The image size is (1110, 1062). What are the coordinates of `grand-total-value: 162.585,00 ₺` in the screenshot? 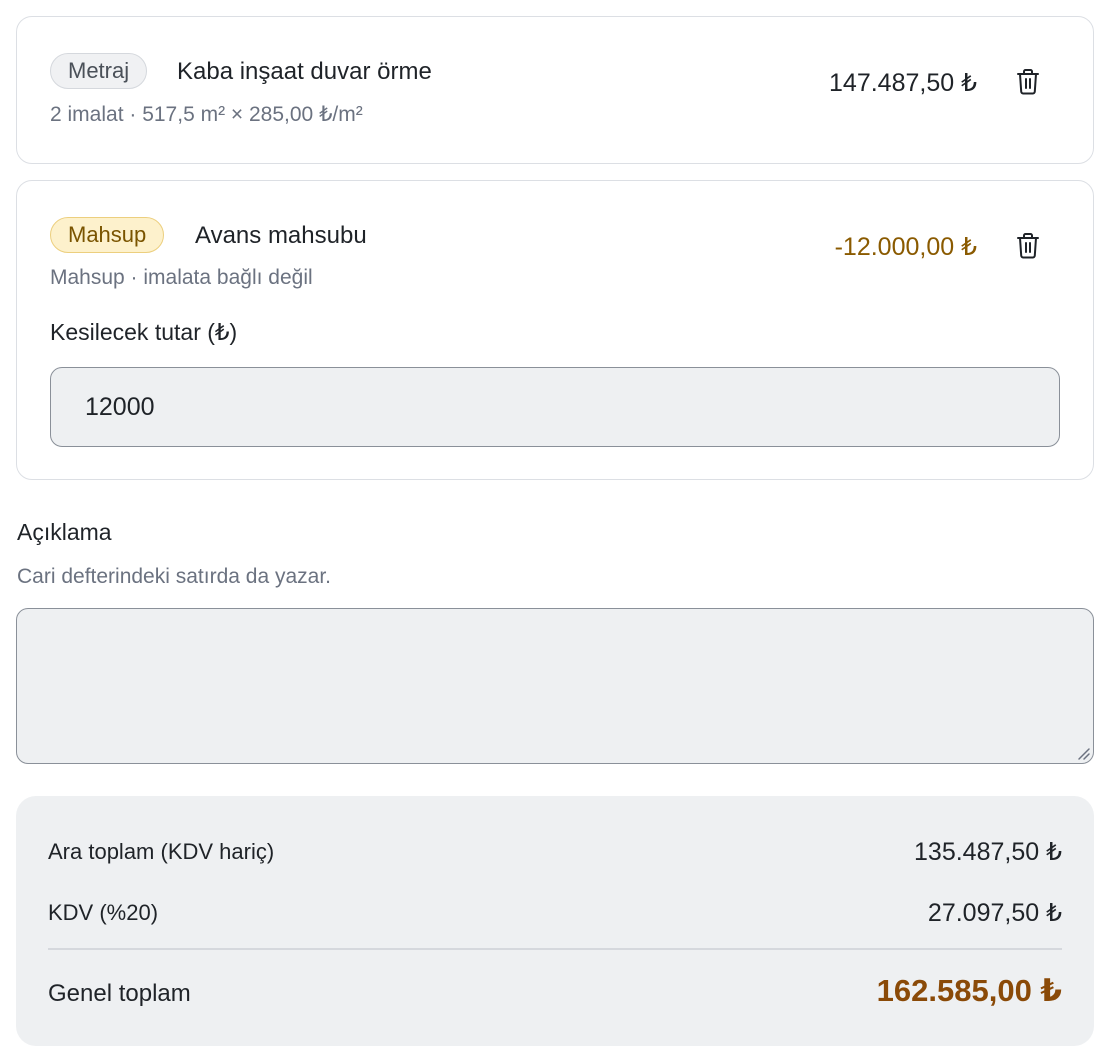 It's located at (969, 990).